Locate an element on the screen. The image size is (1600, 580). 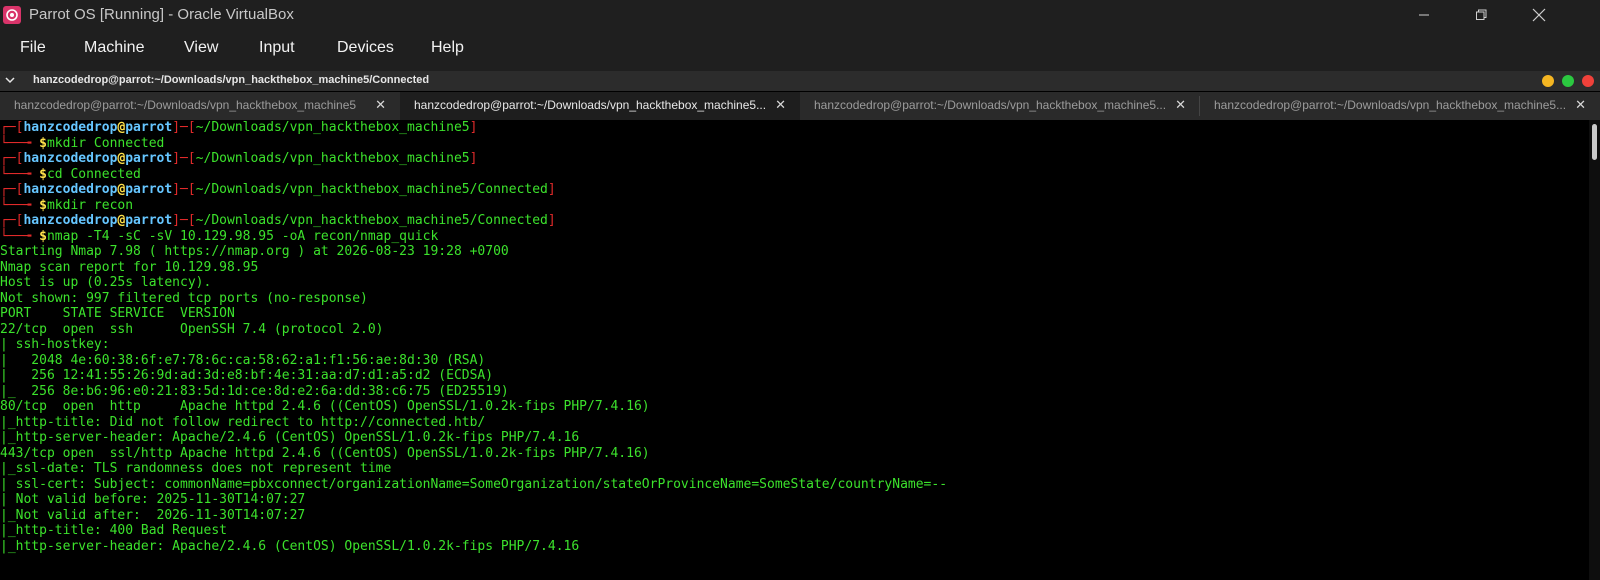
menu-view: View is located at coordinates (201, 48).